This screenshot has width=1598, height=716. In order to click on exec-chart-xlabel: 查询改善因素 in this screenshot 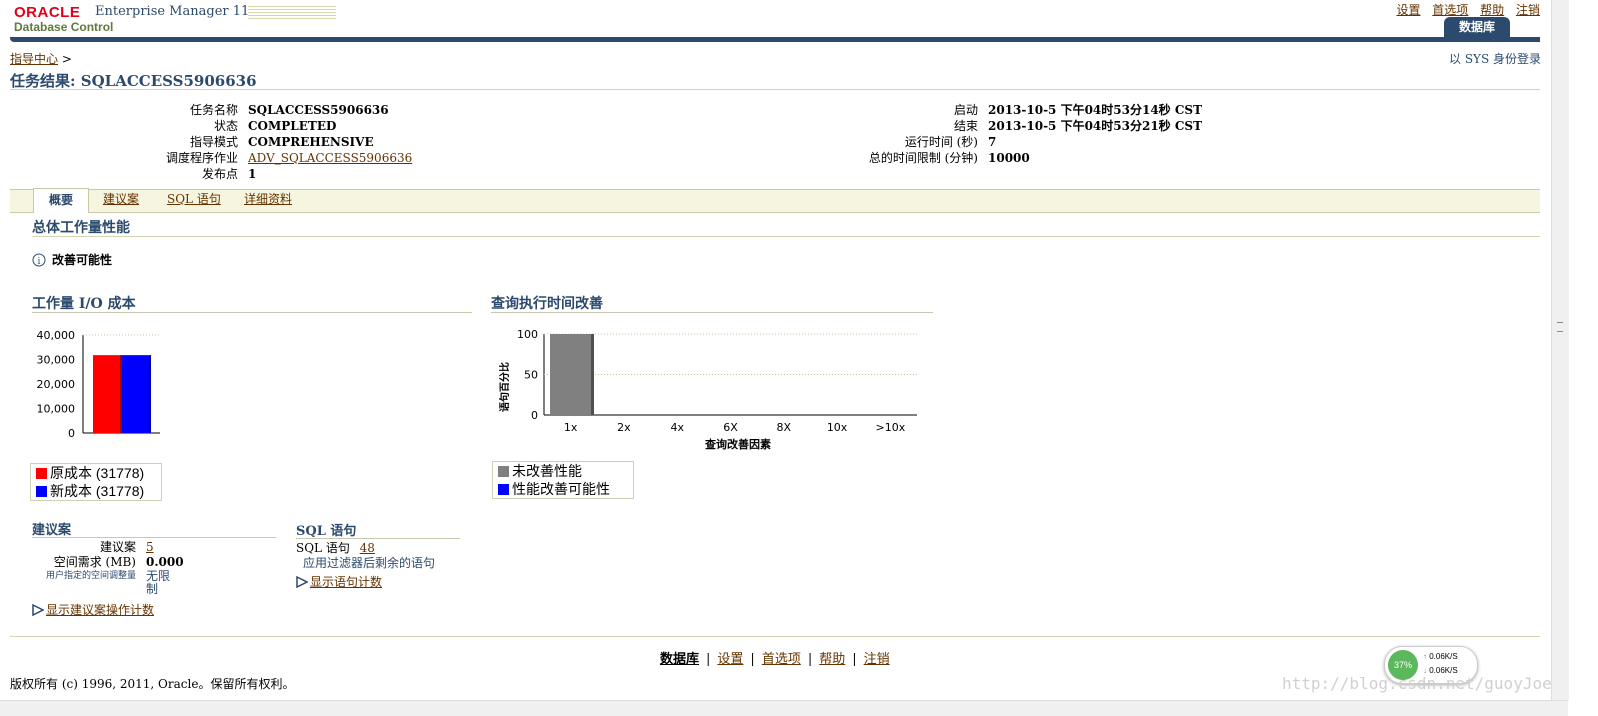, I will do `click(738, 444)`.